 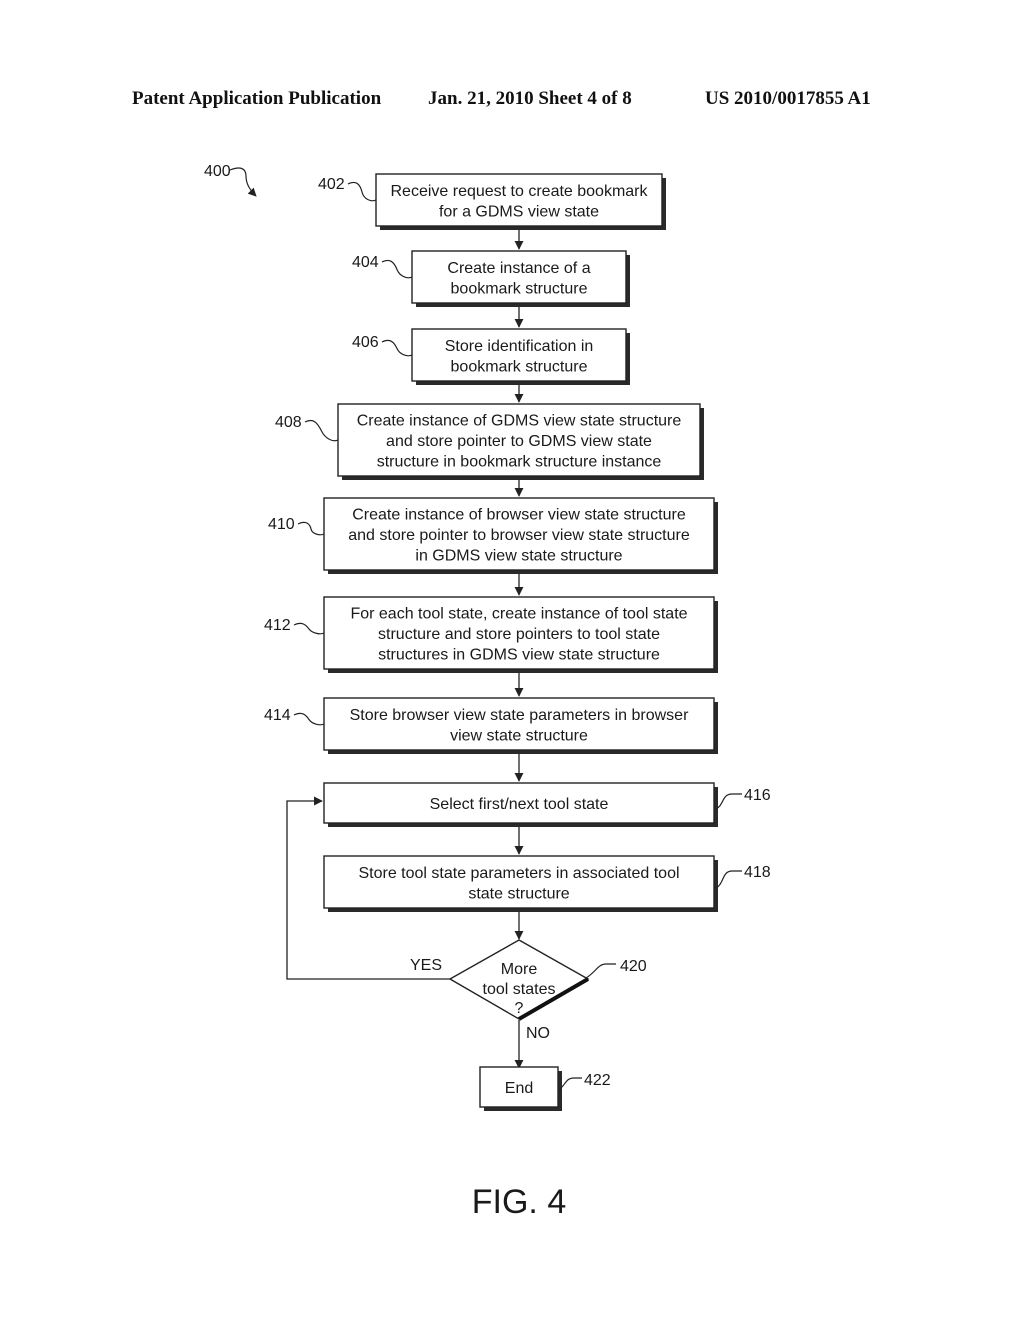 What do you see at coordinates (277, 715) in the screenshot?
I see `step-ref-label: 414` at bounding box center [277, 715].